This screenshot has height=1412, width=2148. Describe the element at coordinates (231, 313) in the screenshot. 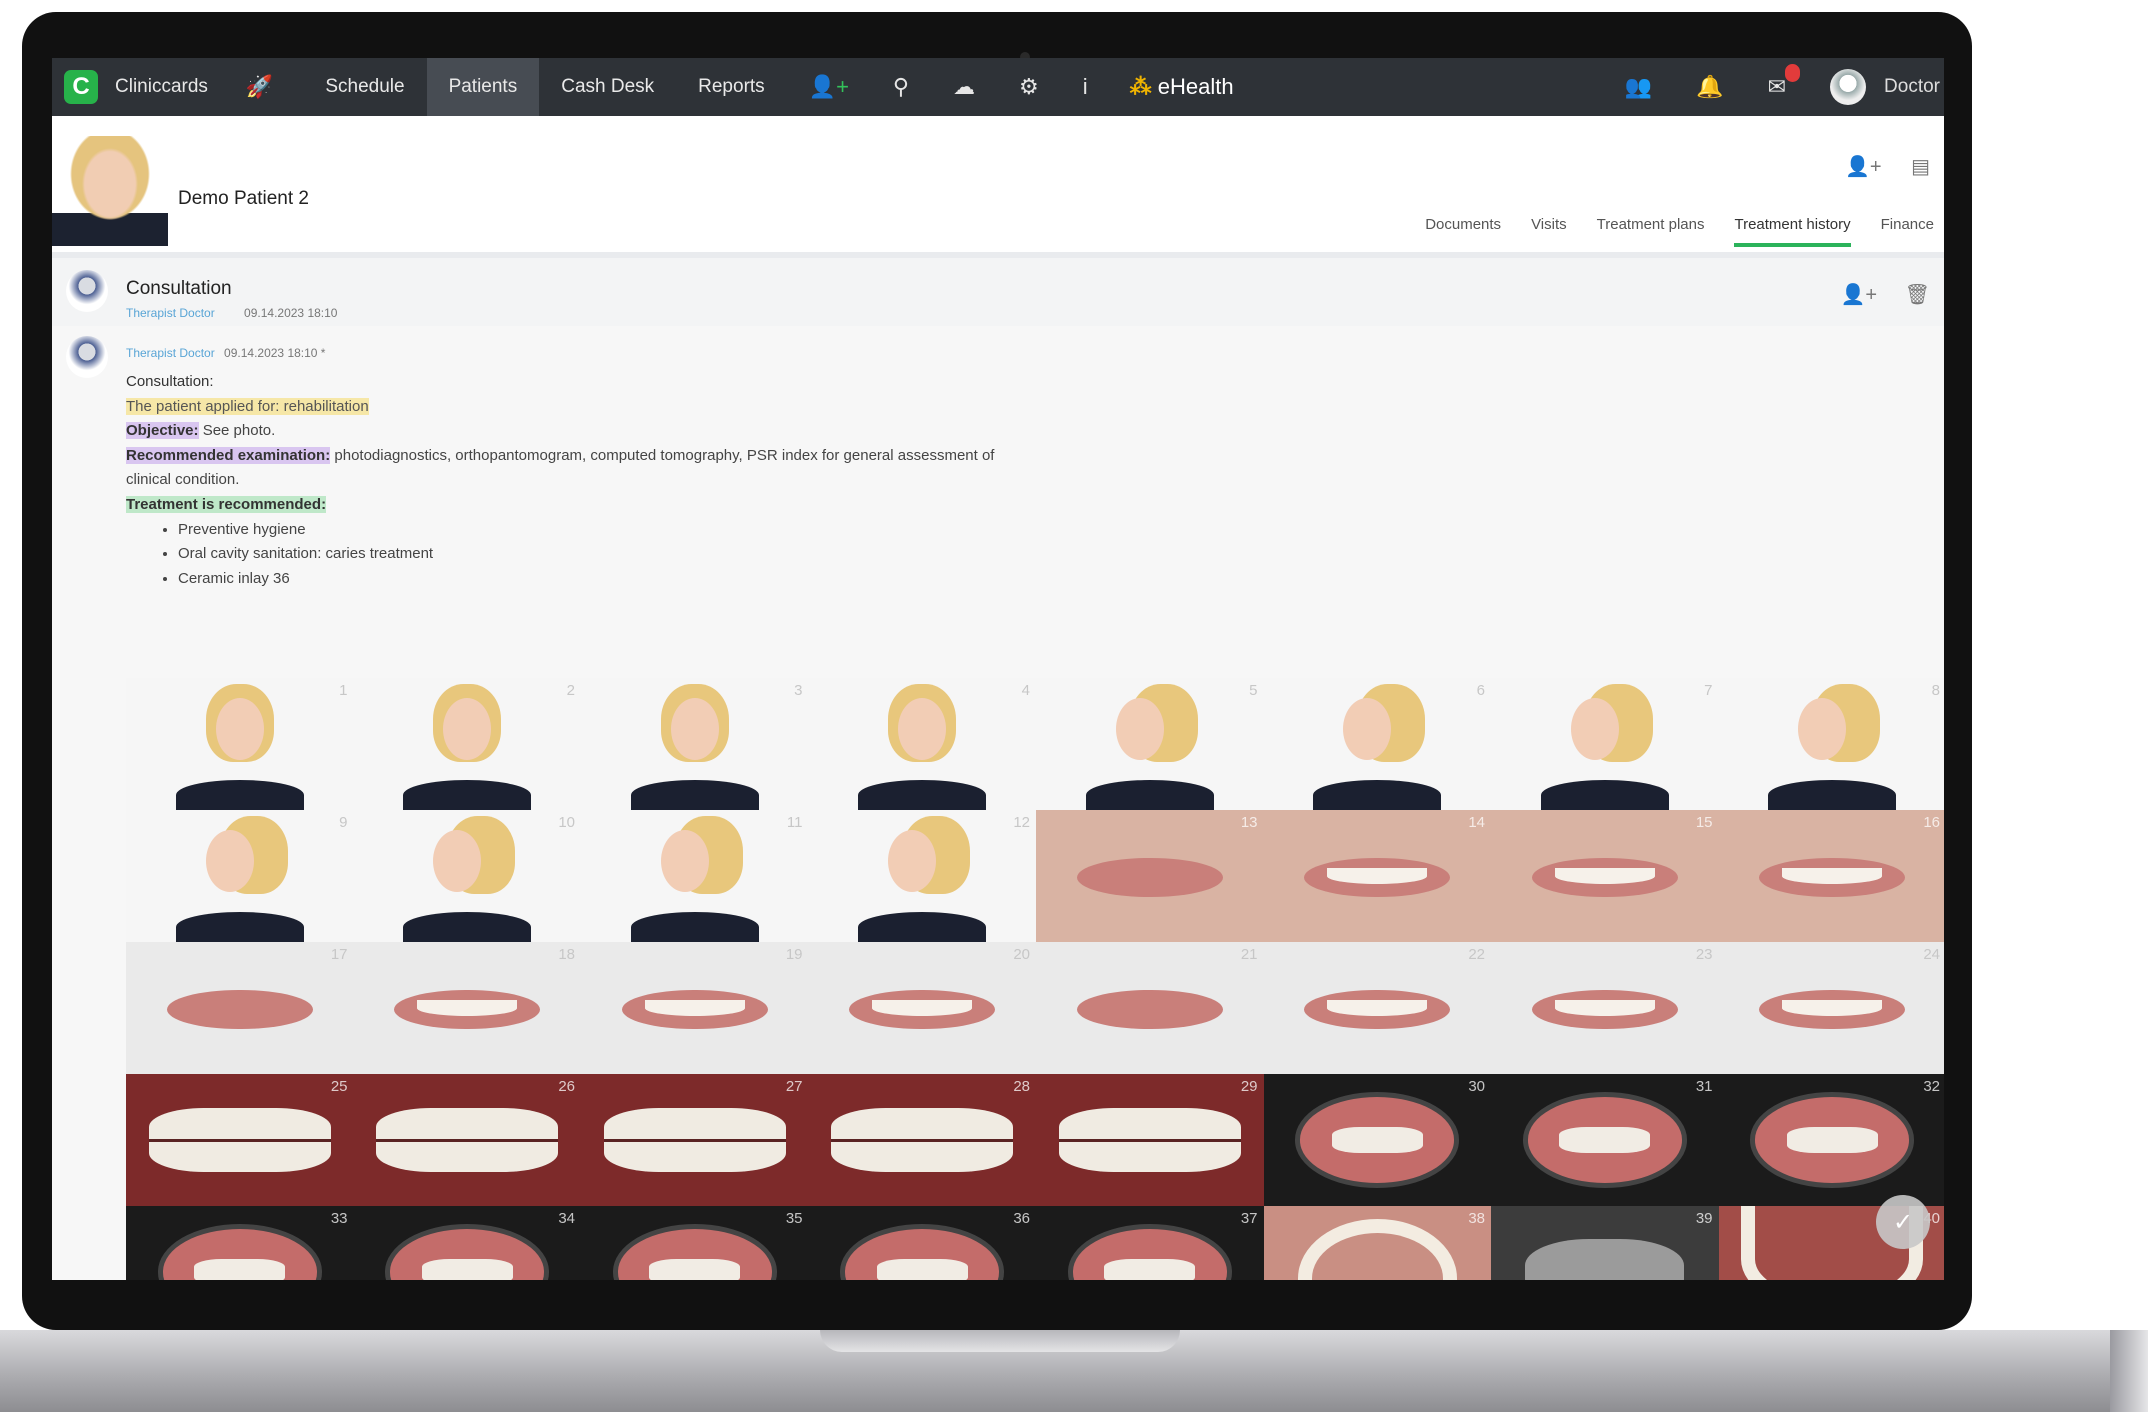

I see `consultation-meta: Therapist Doctor 09.14.2023 18:10` at that location.